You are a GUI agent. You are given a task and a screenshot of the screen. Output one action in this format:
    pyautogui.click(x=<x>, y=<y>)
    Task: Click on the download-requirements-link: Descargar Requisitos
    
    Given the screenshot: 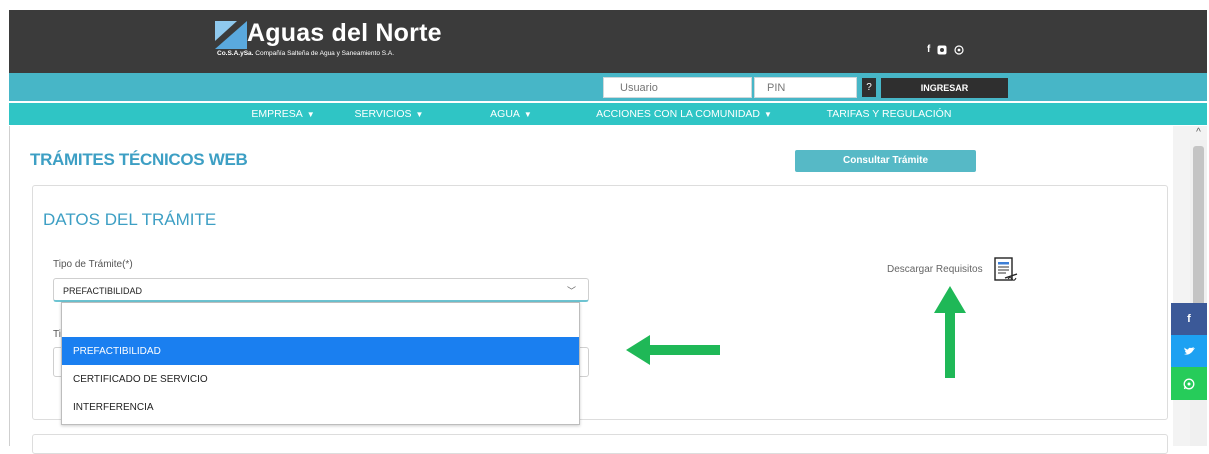 What is the action you would take?
    pyautogui.click(x=935, y=269)
    